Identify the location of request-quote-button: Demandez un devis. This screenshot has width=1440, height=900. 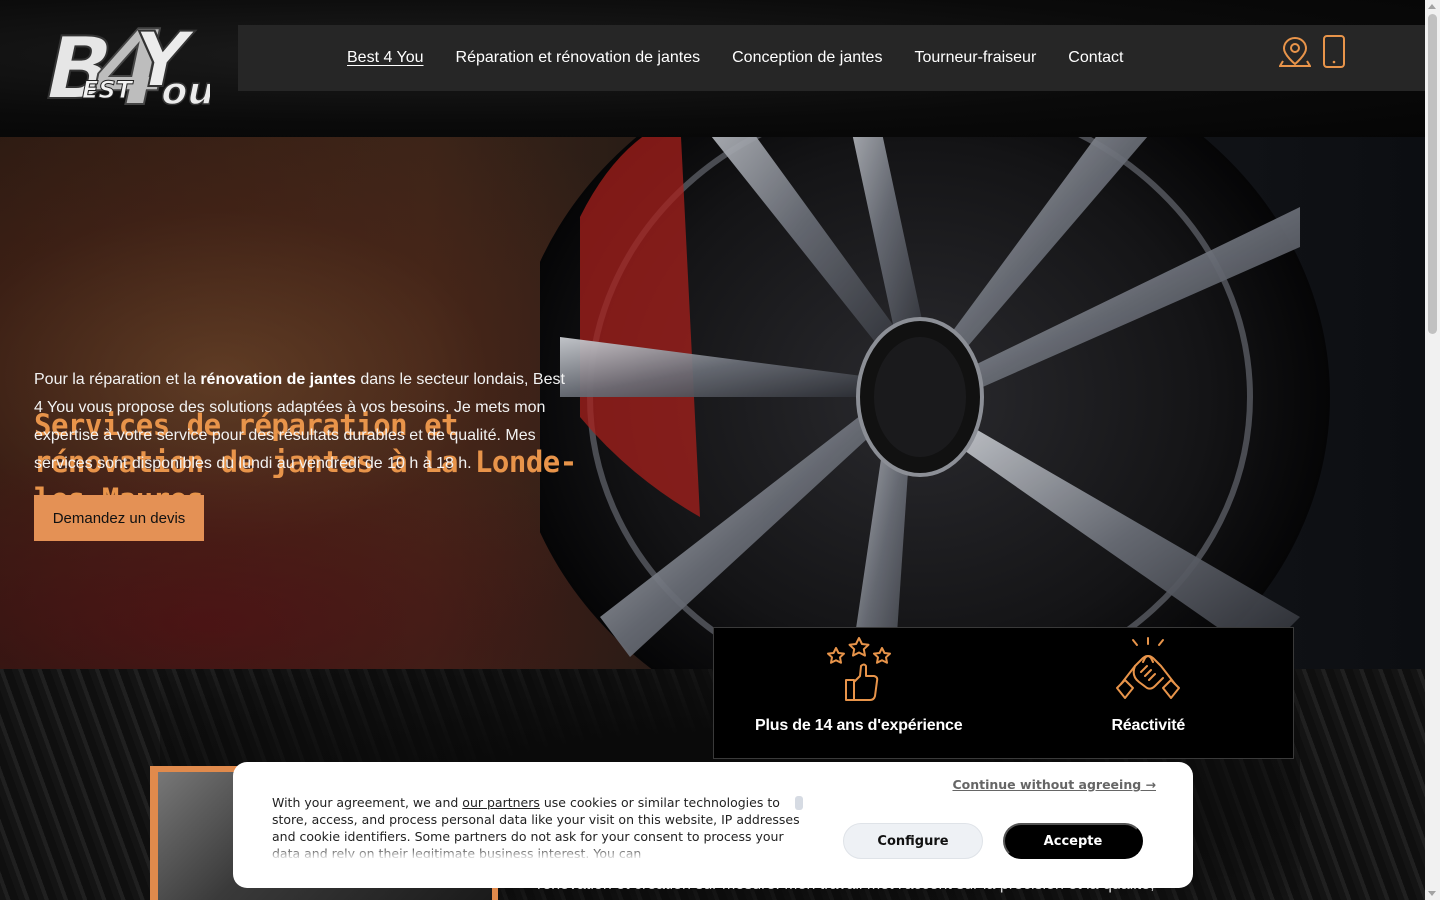
(119, 518).